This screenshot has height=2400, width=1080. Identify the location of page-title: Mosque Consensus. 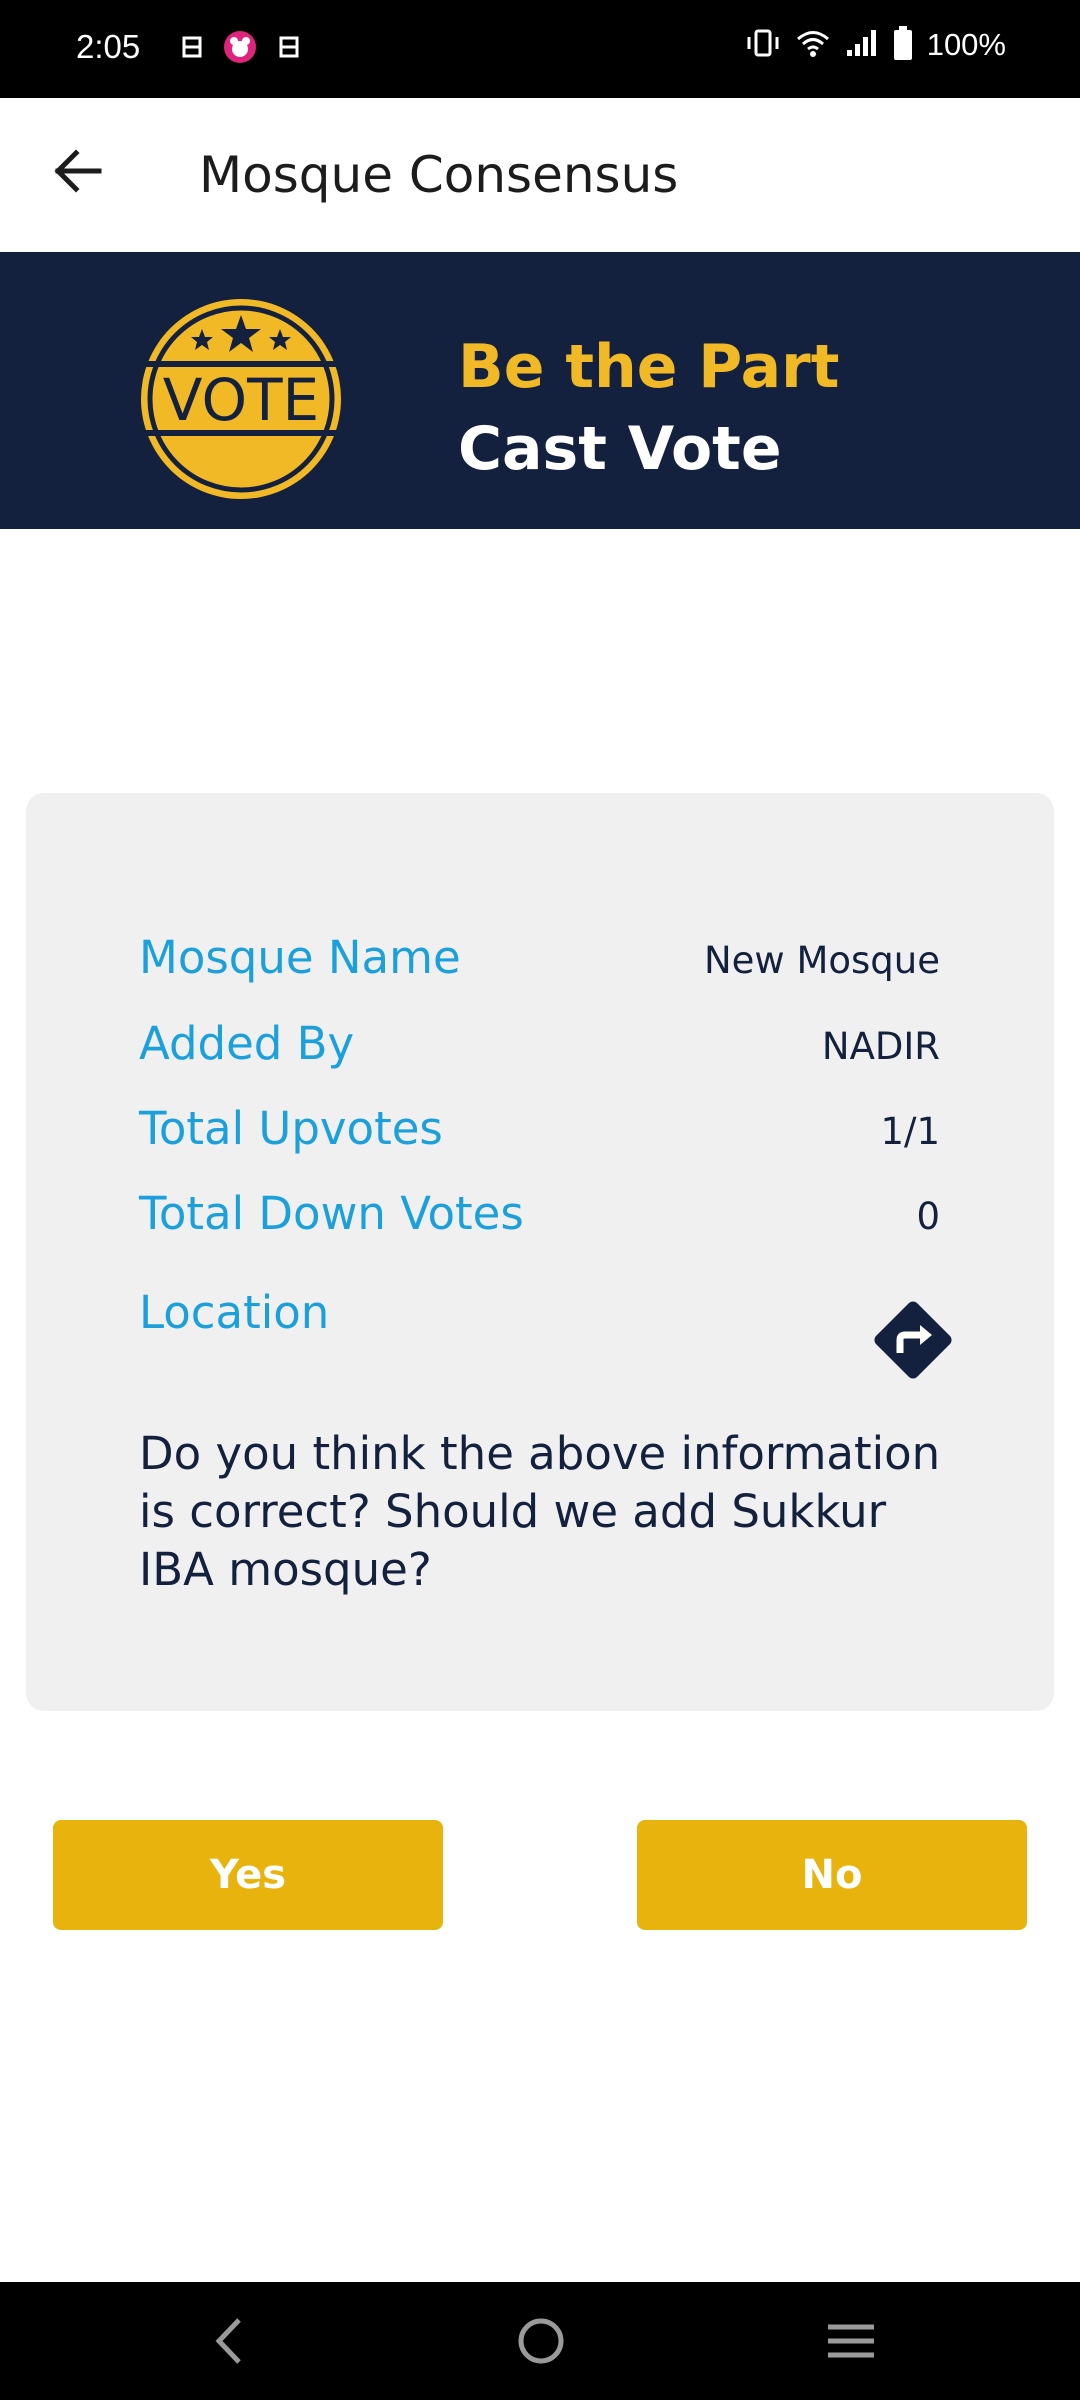
(439, 175).